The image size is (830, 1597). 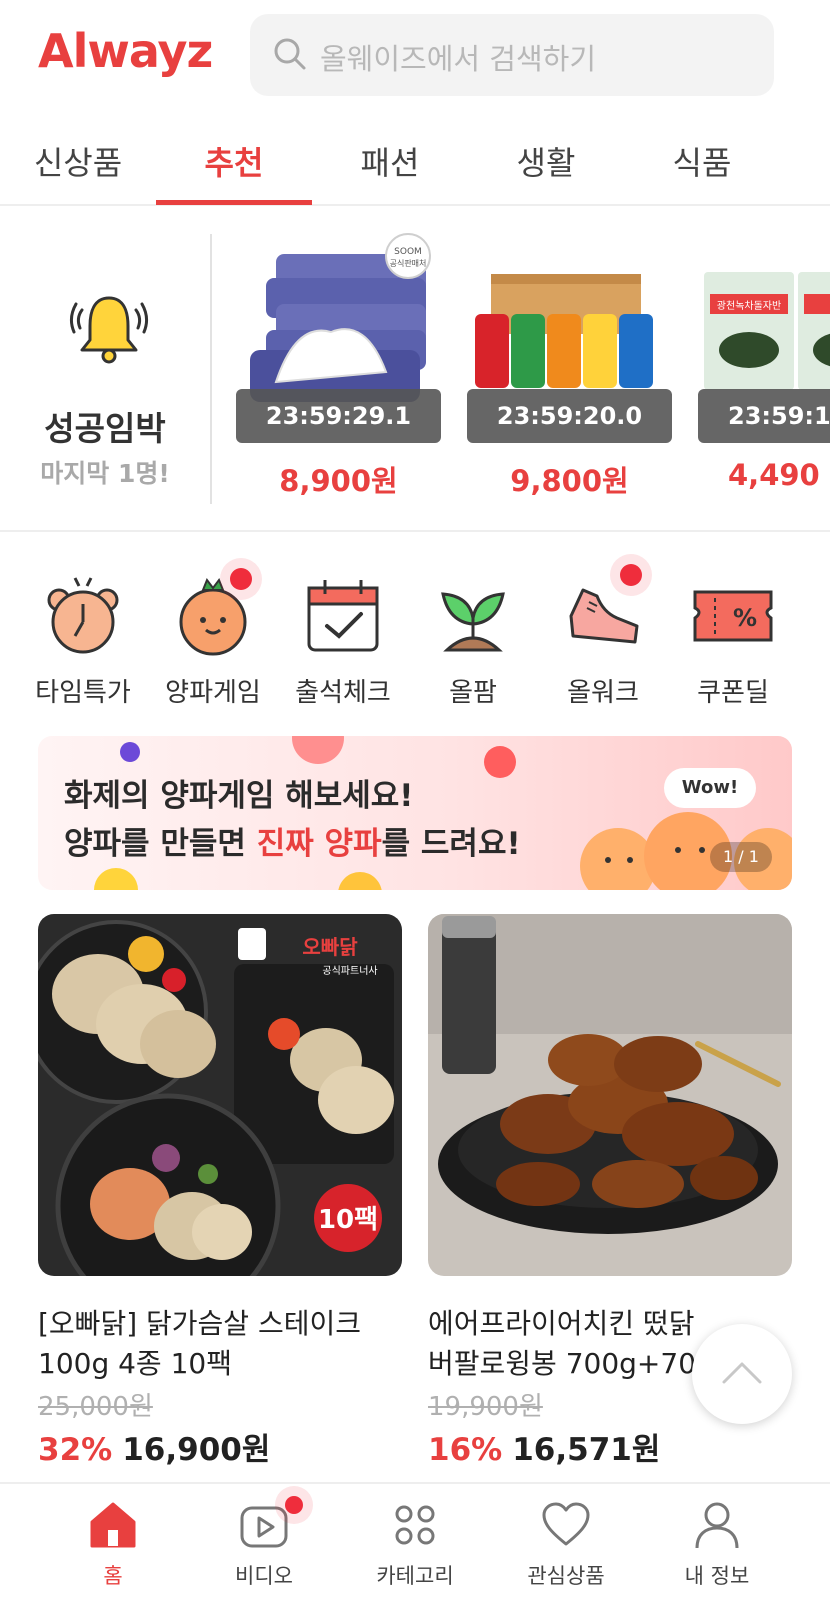 What do you see at coordinates (125, 51) in the screenshot?
I see `app-logo: Alwayz` at bounding box center [125, 51].